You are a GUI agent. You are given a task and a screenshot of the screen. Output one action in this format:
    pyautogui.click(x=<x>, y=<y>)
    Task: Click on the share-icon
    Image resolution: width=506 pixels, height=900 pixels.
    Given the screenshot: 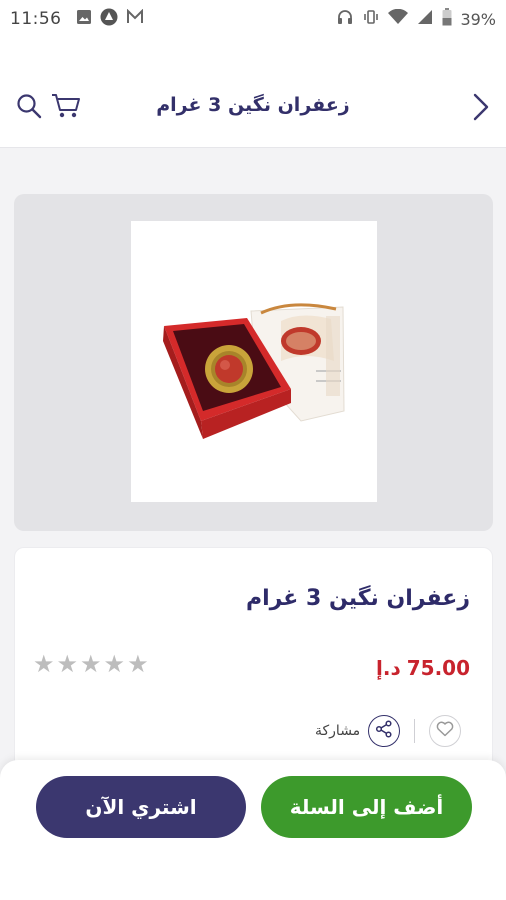 What is the action you would take?
    pyautogui.click(x=384, y=731)
    